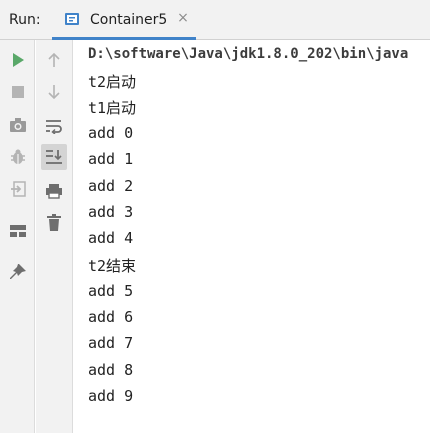  Describe the element at coordinates (18, 189) in the screenshot. I see `exit-icon` at that location.